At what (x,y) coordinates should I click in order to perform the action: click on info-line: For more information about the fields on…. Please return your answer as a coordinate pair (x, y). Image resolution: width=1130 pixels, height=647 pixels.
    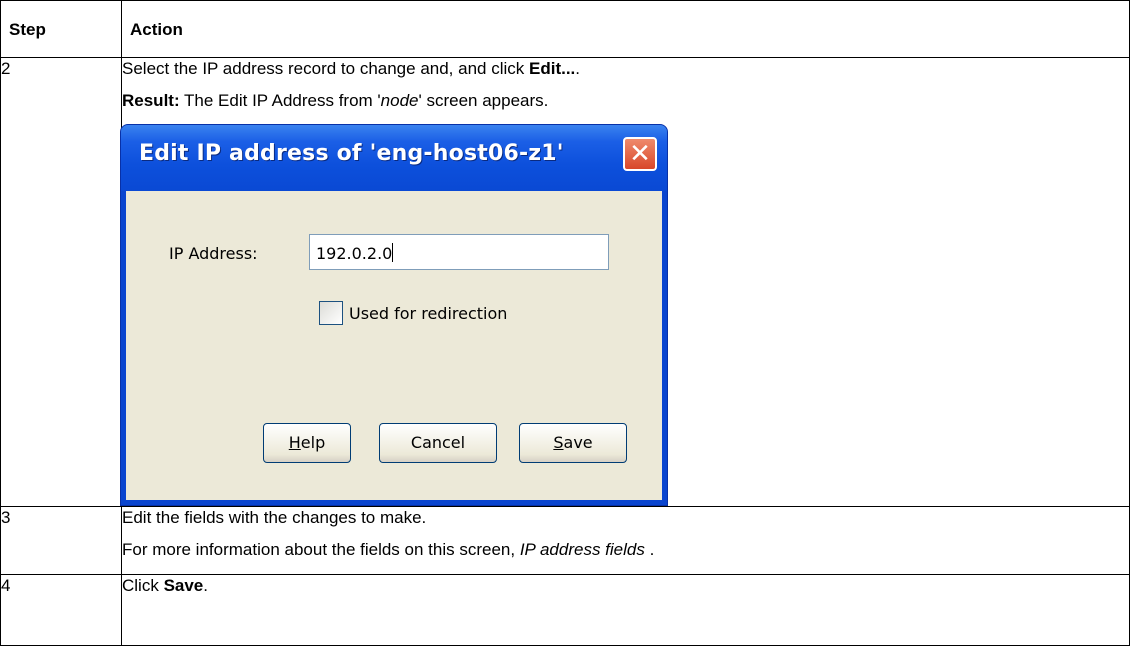
    Looking at the image, I should click on (625, 551).